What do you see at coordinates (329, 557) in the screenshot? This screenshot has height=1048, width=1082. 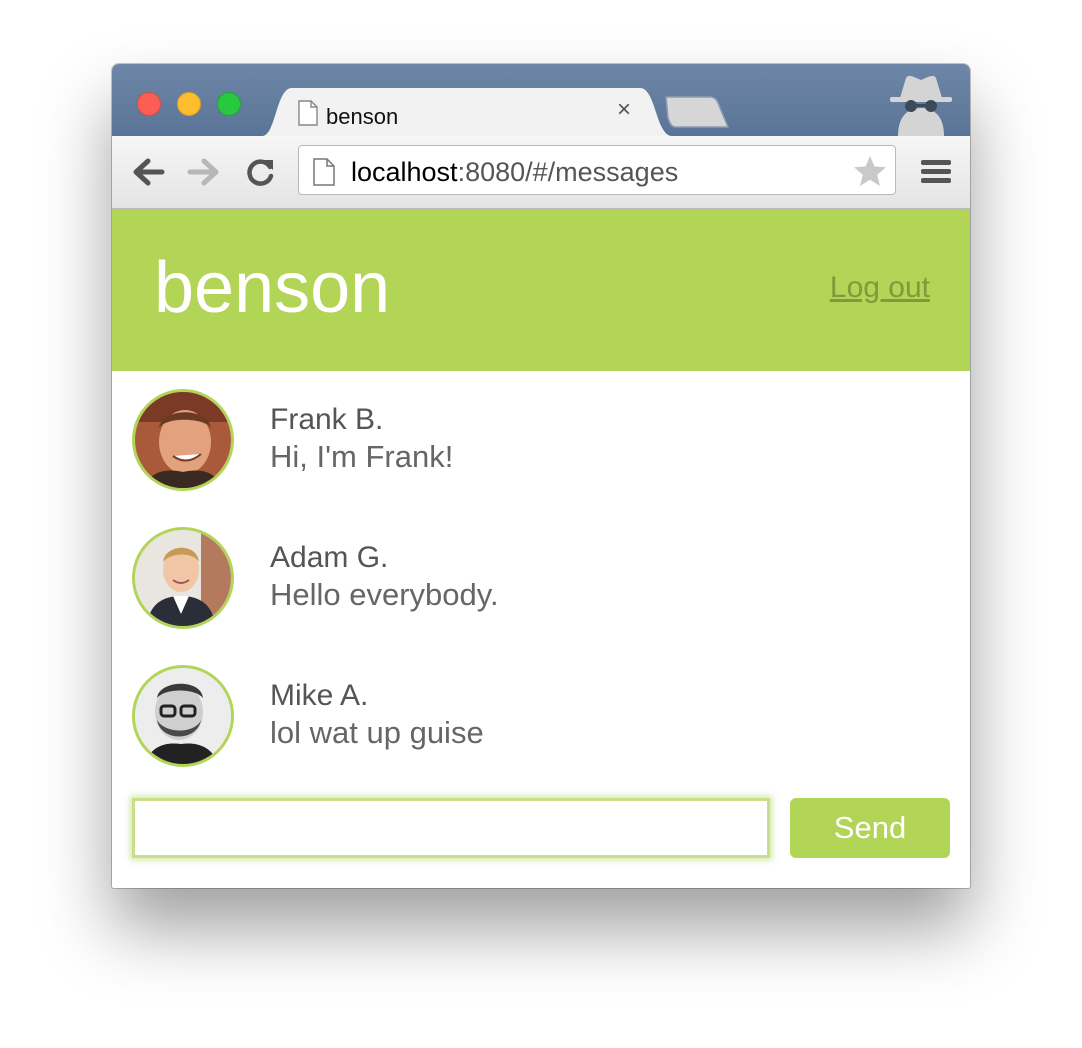 I see `message-author: Adam G.` at bounding box center [329, 557].